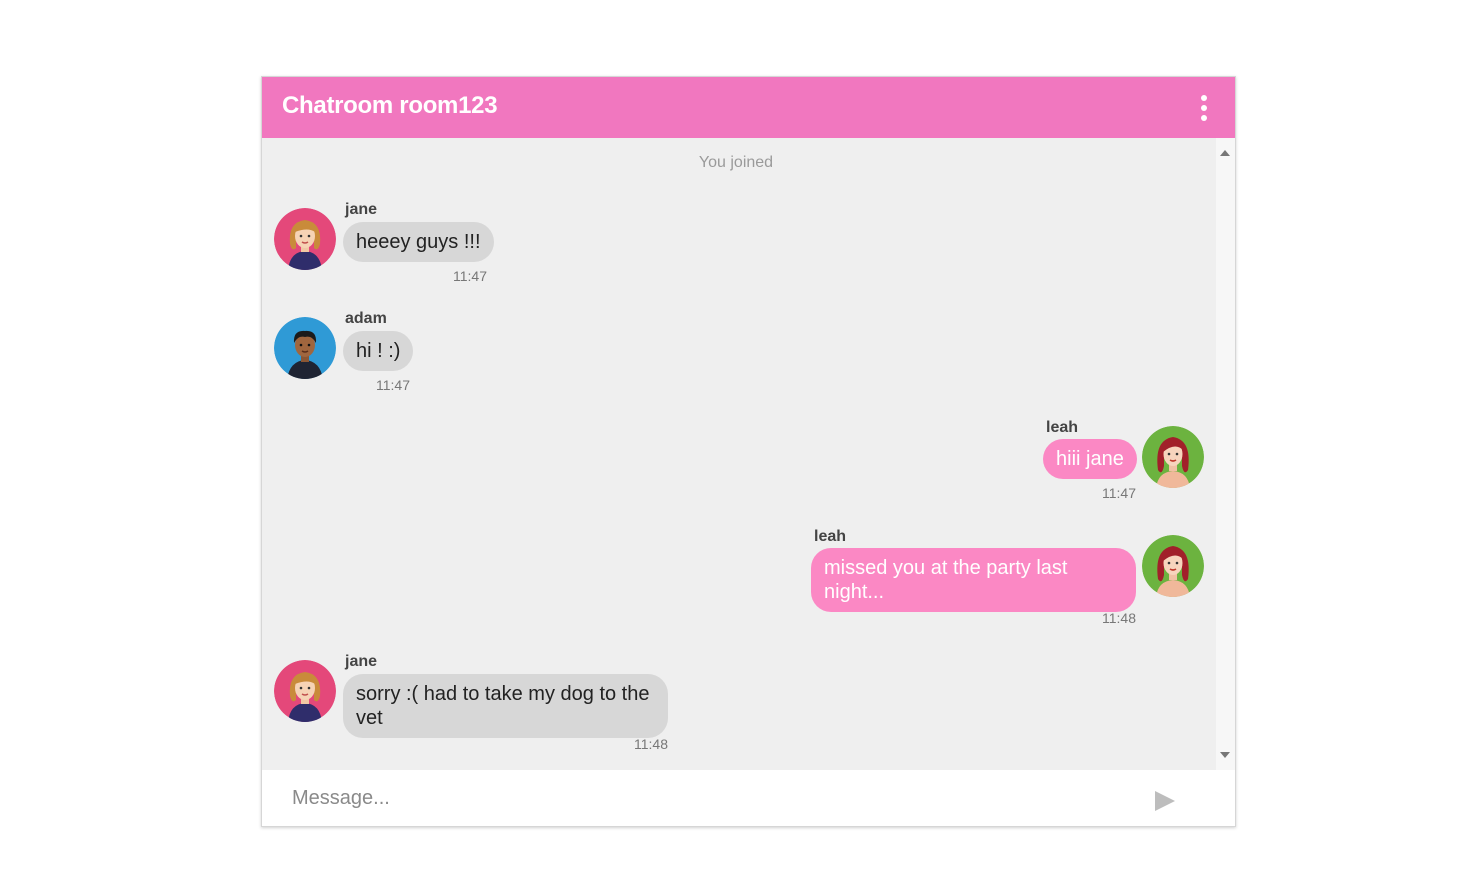 This screenshot has height=887, width=1472. Describe the element at coordinates (1225, 755) in the screenshot. I see `scroll-down-arrow-icon` at that location.